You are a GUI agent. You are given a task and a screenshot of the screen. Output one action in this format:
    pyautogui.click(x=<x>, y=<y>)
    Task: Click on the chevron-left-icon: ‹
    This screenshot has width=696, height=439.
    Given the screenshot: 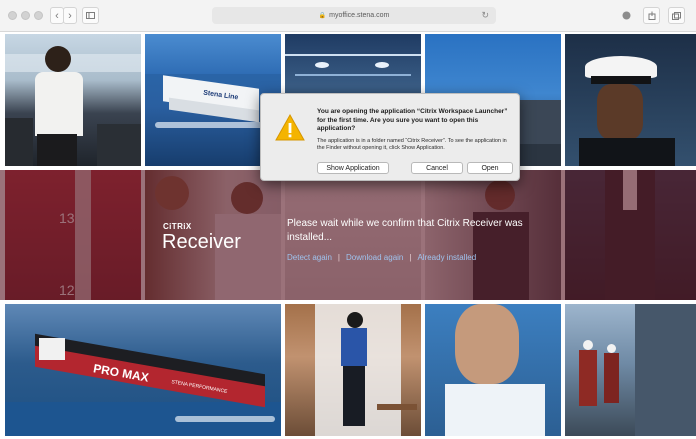 What is the action you would take?
    pyautogui.click(x=57, y=15)
    